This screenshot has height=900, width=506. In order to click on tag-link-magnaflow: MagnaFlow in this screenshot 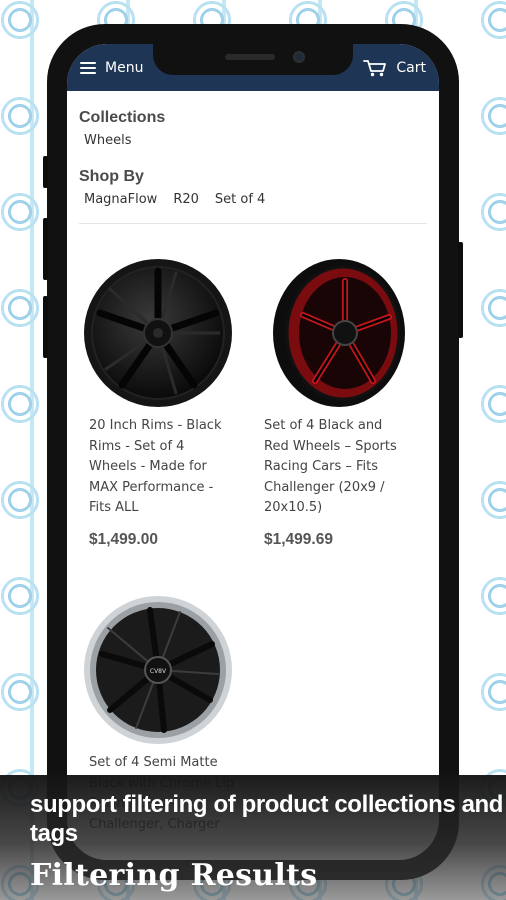, I will do `click(120, 199)`.